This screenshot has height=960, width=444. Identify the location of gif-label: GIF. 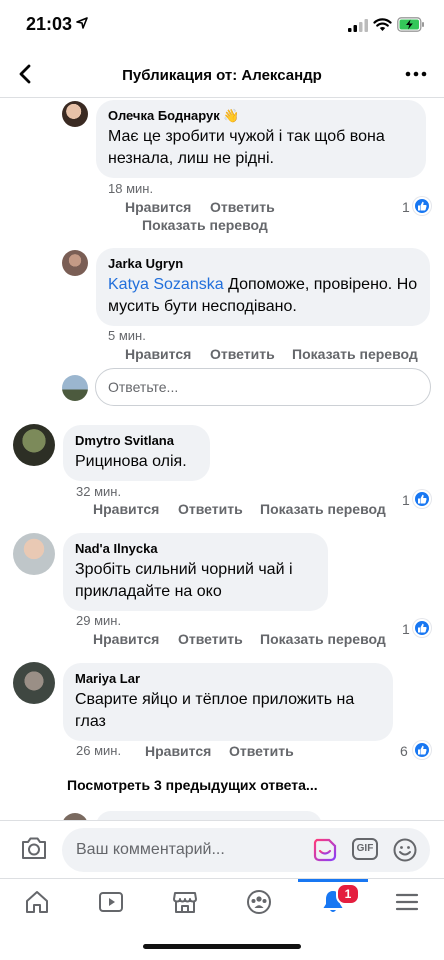
(365, 848).